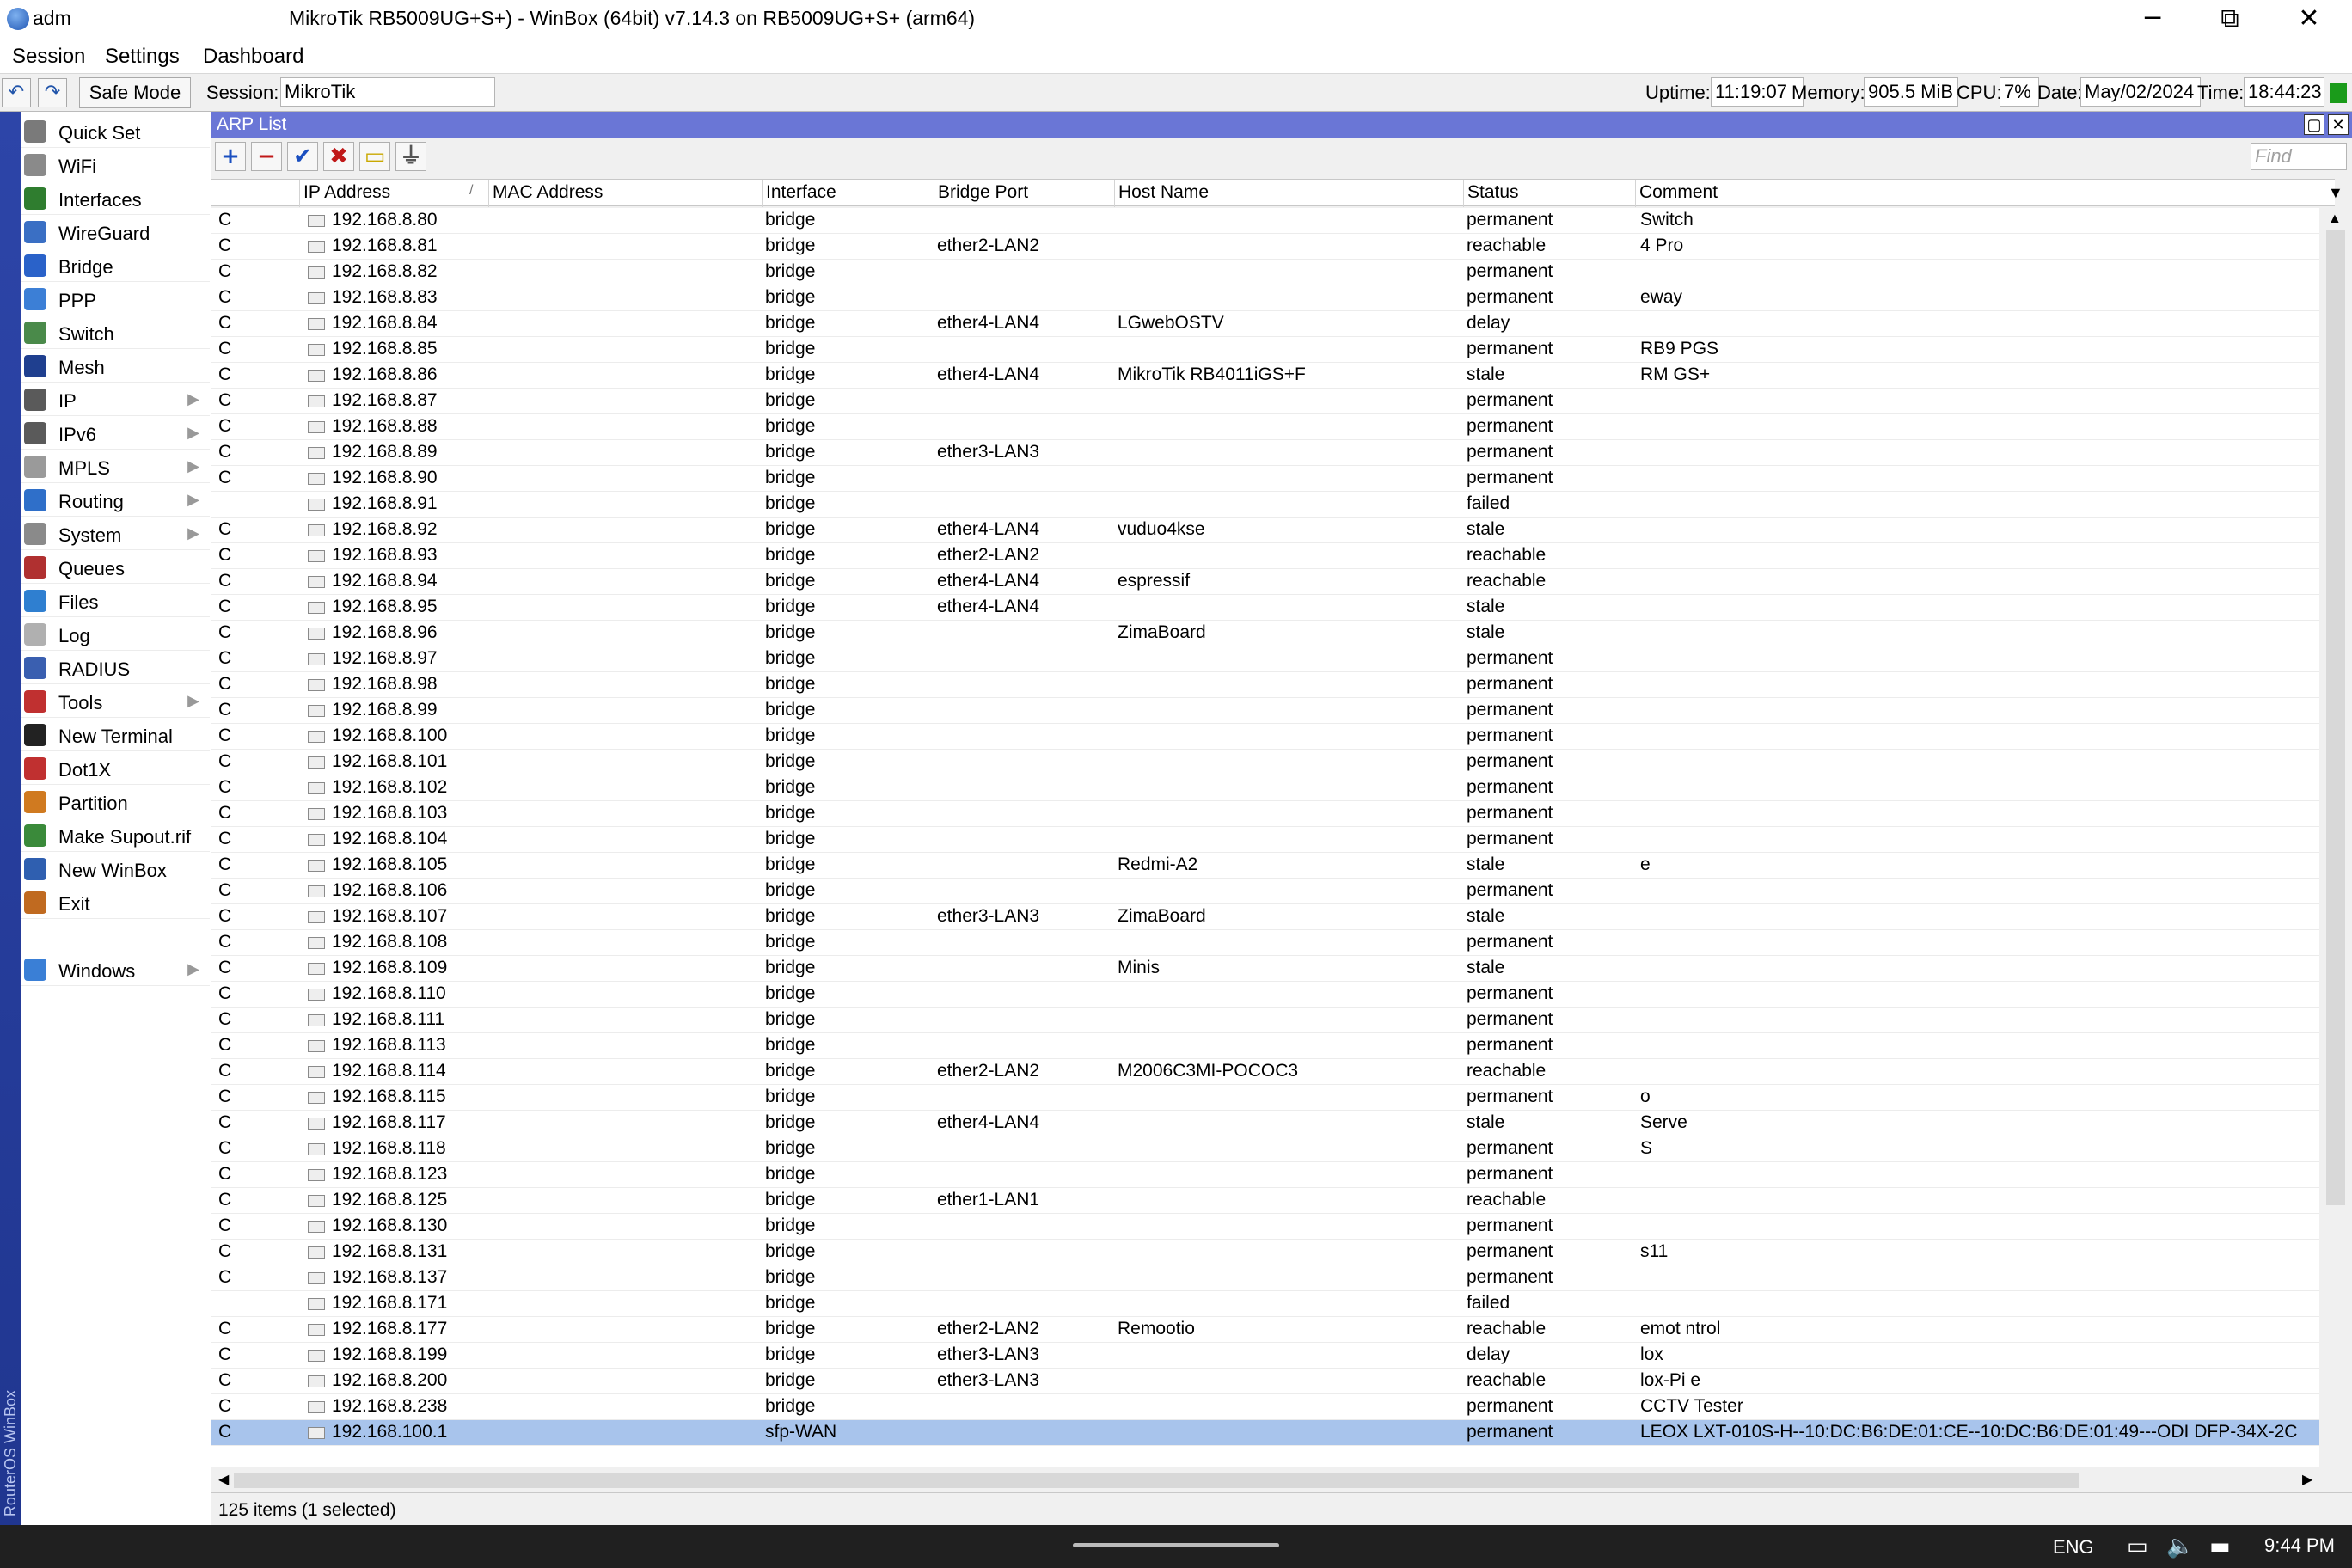 This screenshot has width=2352, height=1568. Describe the element at coordinates (115, 701) in the screenshot. I see `sidebar-item-tools: Tools ▶` at that location.